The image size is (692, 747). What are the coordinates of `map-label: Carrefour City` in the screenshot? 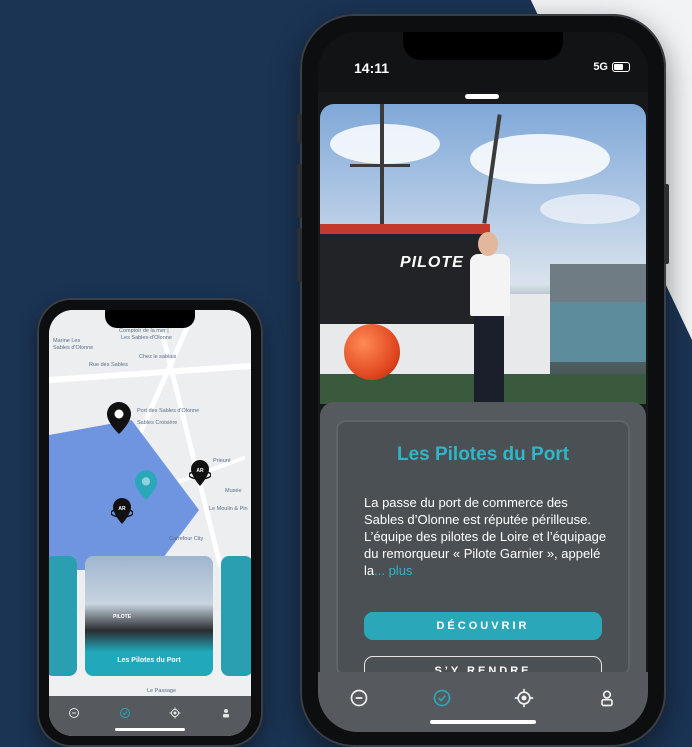 It's located at (186, 539).